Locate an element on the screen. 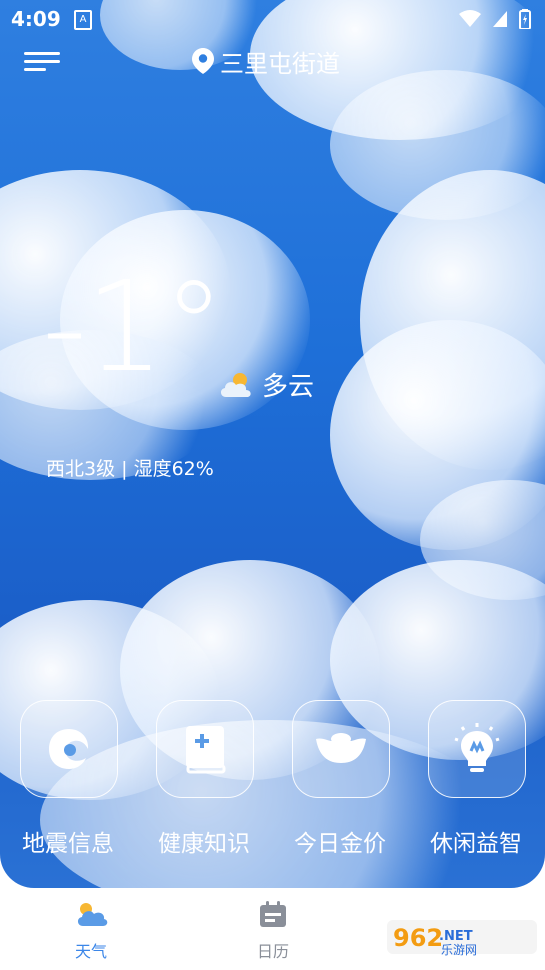 The width and height of the screenshot is (545, 970). menu-button is located at coordinates (44, 61).